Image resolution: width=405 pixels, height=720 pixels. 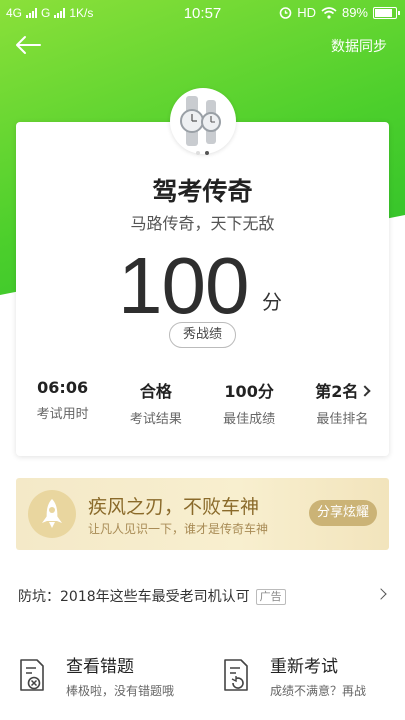 I want to click on stat-value: 第2名, so click(x=342, y=390).